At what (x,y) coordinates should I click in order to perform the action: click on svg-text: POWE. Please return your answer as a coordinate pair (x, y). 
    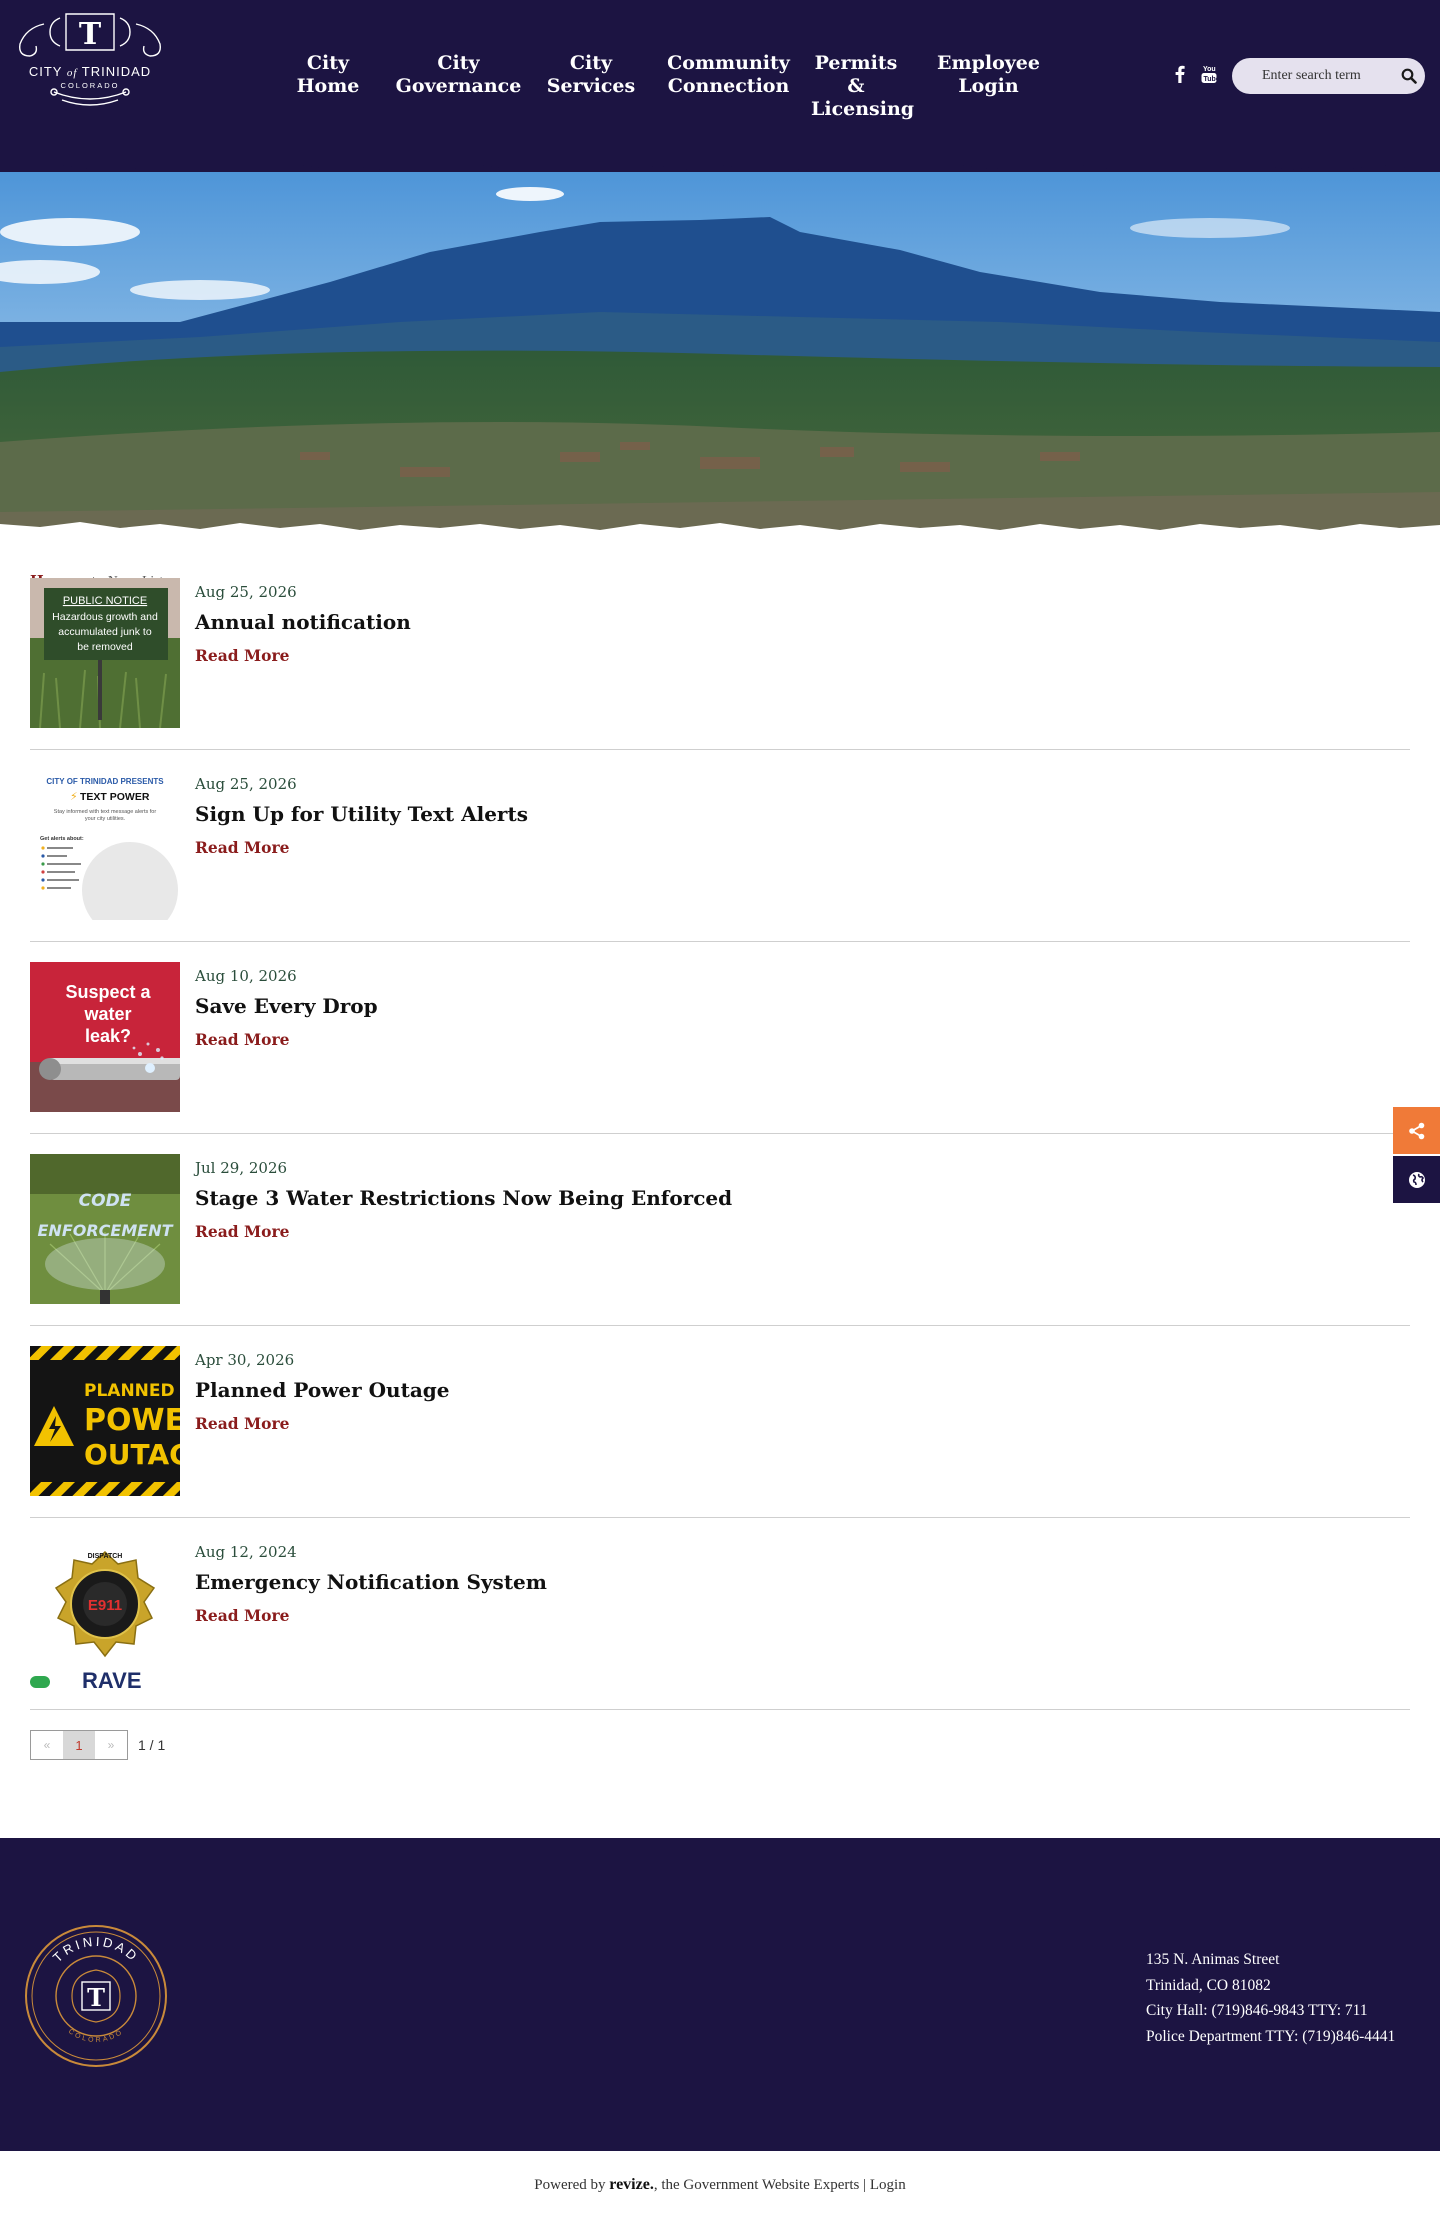
    Looking at the image, I should click on (132, 1420).